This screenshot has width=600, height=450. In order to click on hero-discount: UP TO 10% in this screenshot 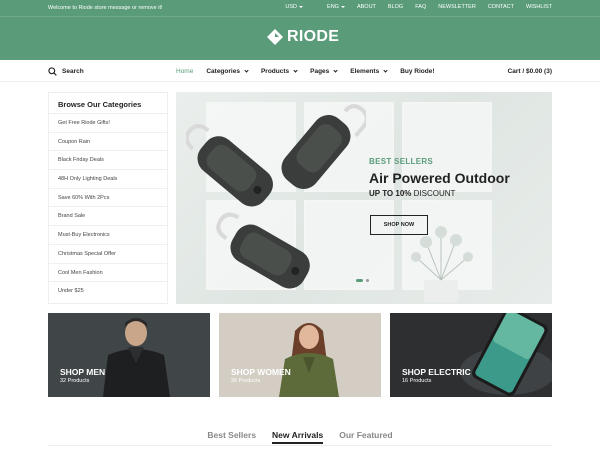, I will do `click(390, 193)`.